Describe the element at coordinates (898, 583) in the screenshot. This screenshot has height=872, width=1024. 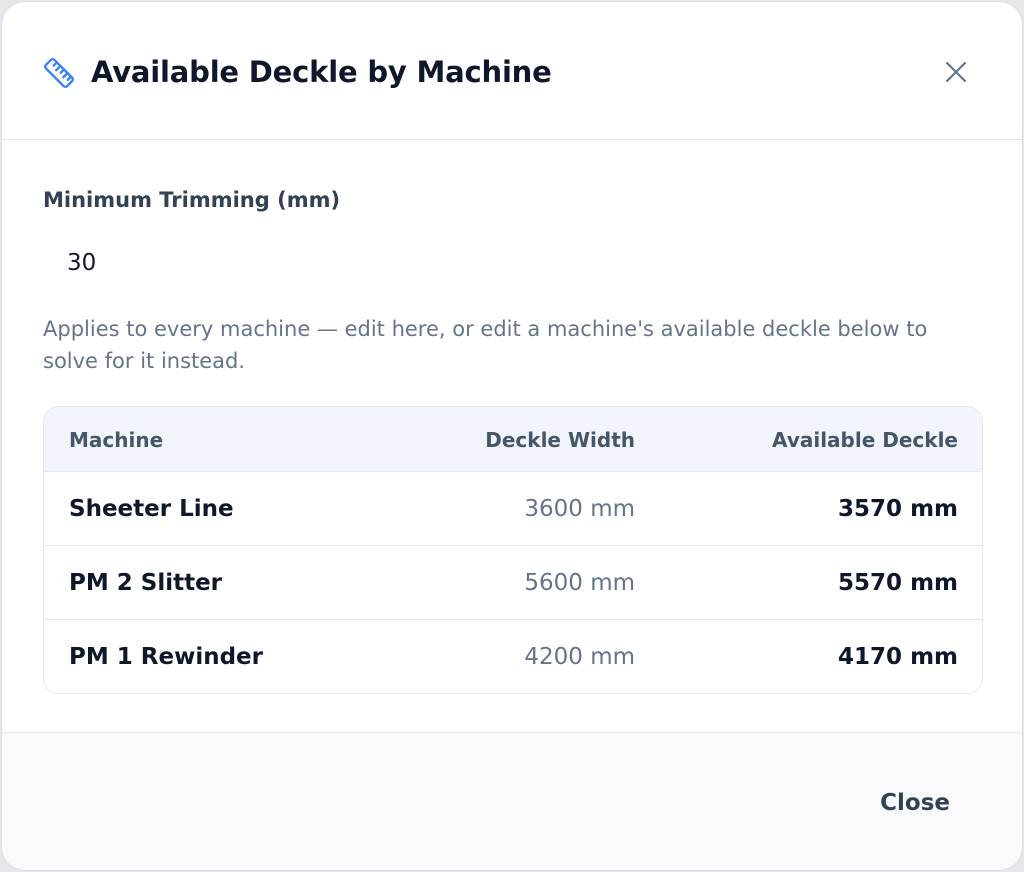
I see `available-deckle-value: 5570 mm` at that location.